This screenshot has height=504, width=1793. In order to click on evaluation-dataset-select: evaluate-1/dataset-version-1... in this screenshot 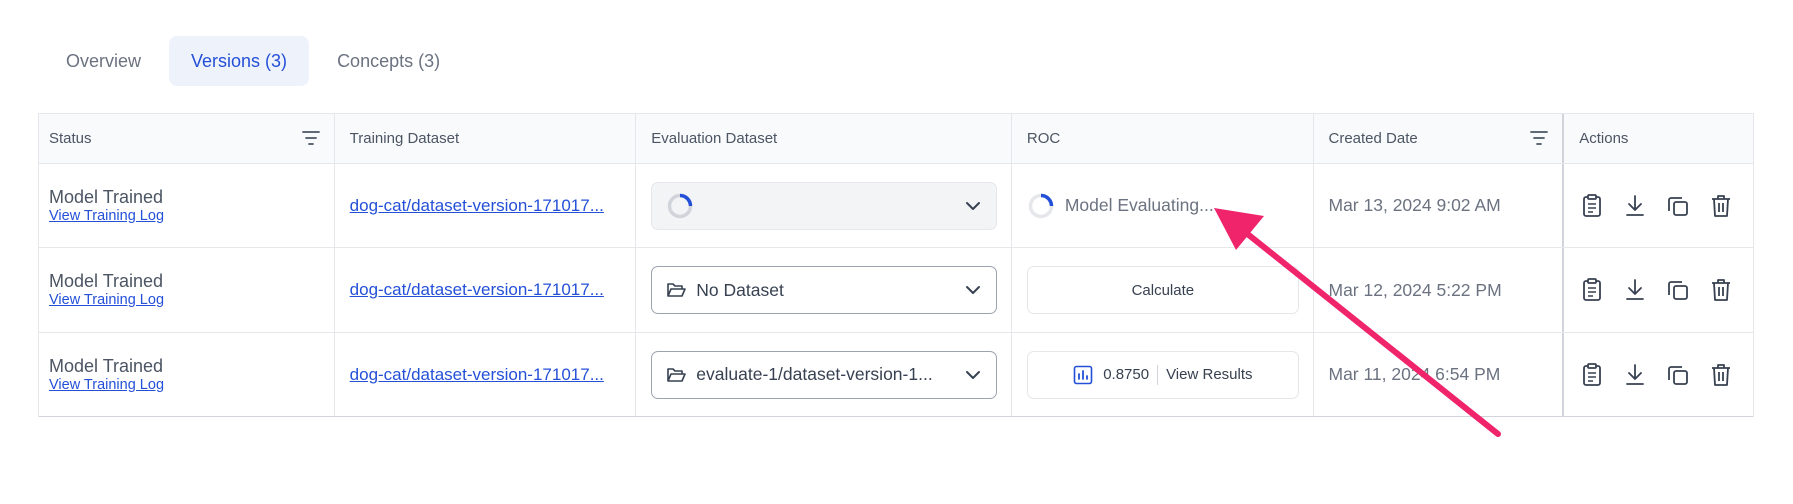, I will do `click(824, 374)`.